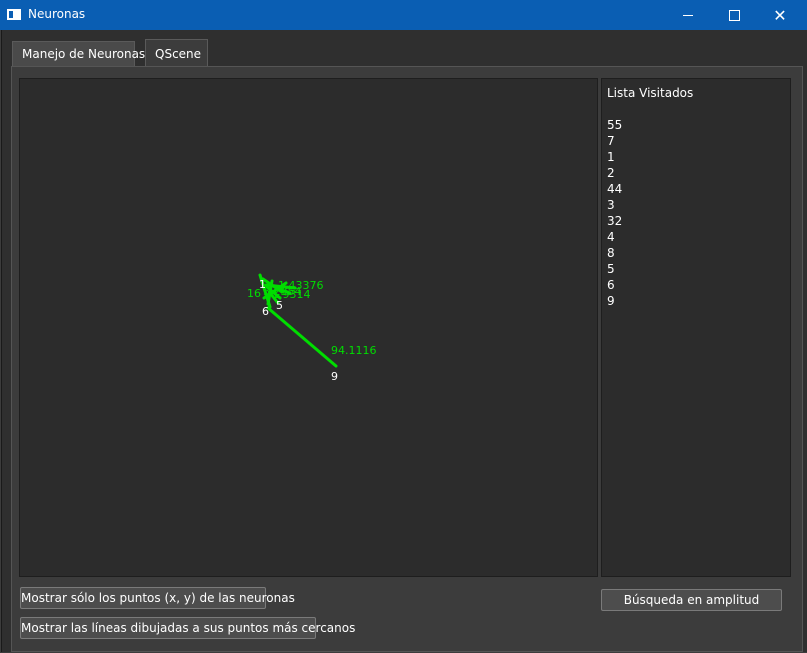 The width and height of the screenshot is (807, 653). Describe the element at coordinates (696, 285) in the screenshot. I see `visited-list-item: 6` at that location.